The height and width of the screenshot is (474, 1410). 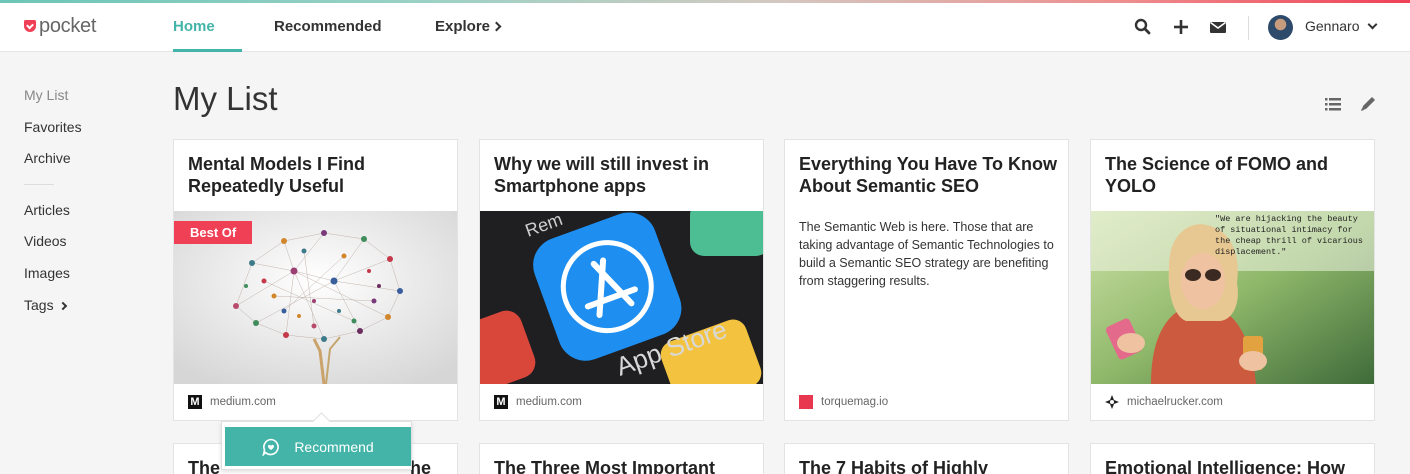 What do you see at coordinates (1175, 402) in the screenshot?
I see `card-domain: michaelrucker.com` at bounding box center [1175, 402].